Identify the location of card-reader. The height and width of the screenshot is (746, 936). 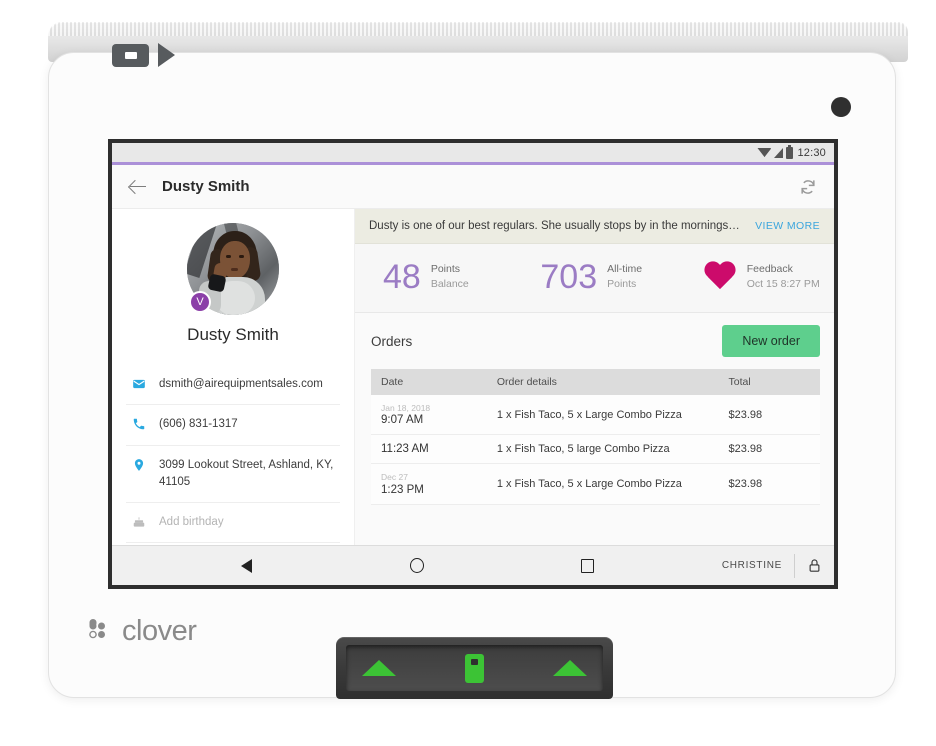
(474, 668).